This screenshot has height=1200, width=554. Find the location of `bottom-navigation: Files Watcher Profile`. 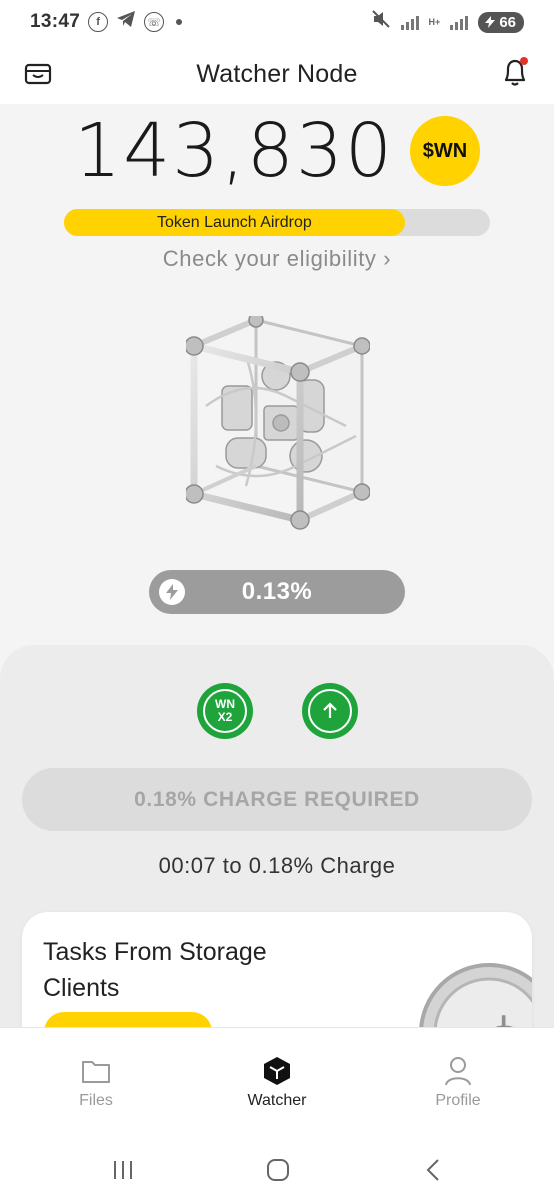

bottom-navigation: Files Watcher Profile is located at coordinates (277, 1081).